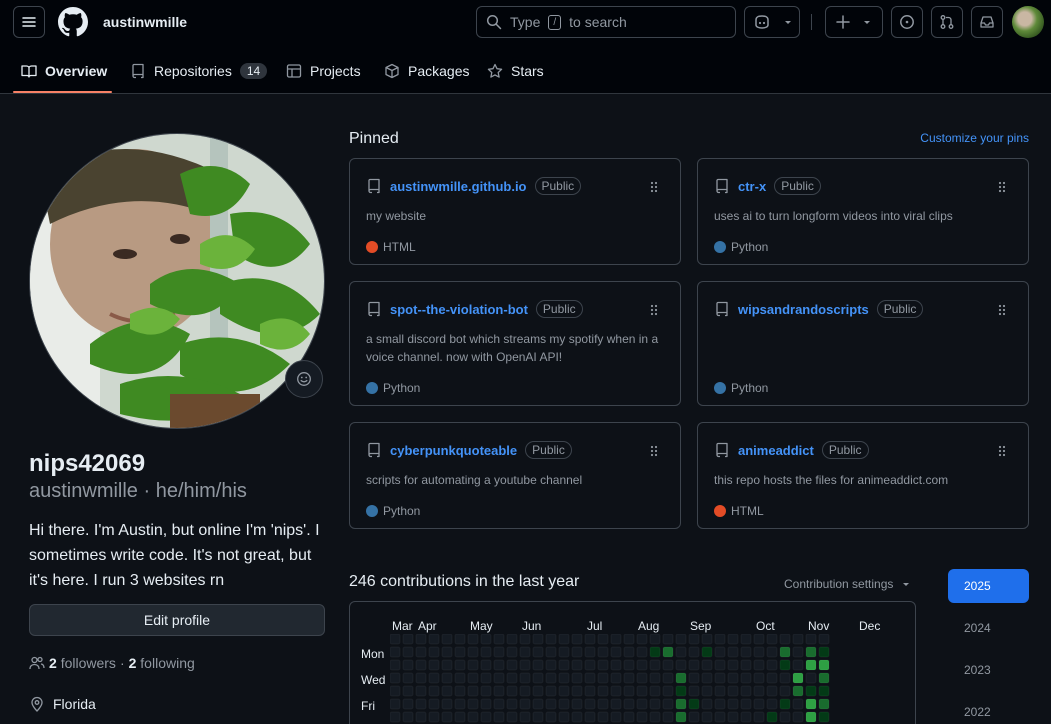 This screenshot has height=724, width=1051. What do you see at coordinates (1028, 22) in the screenshot?
I see `user-avatar-small` at bounding box center [1028, 22].